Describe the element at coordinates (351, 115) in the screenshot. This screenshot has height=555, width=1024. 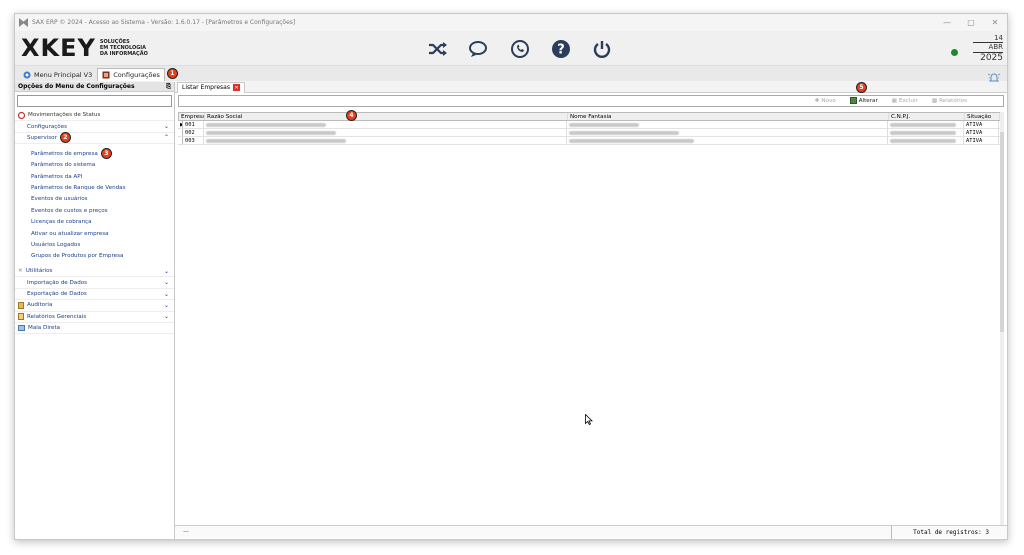
I see `step-badge-4: 4` at that location.